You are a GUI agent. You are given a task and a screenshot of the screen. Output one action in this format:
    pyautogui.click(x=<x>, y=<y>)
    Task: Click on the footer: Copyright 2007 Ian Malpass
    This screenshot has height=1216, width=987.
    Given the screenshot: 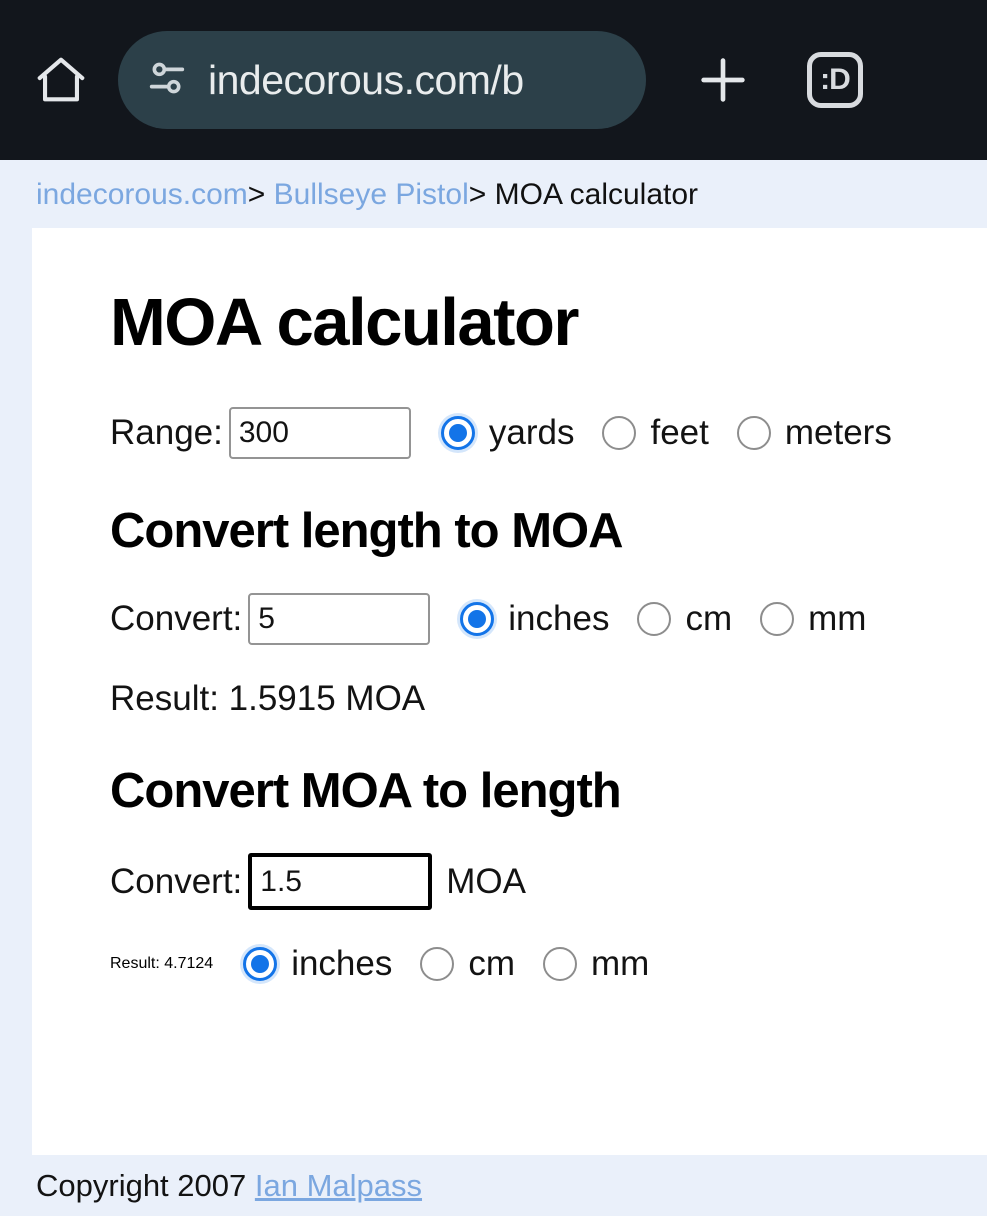 What is the action you would take?
    pyautogui.click(x=493, y=1185)
    